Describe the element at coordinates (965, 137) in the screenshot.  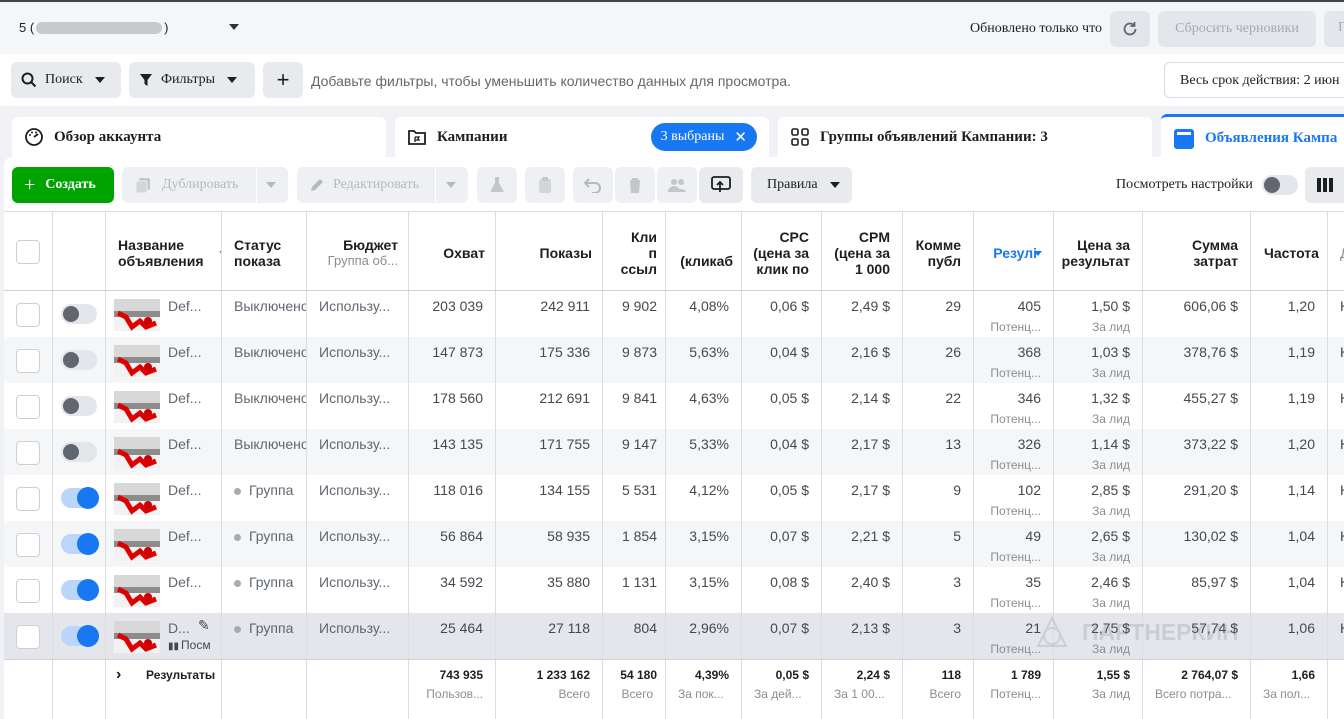
I see `tab-ad-sets: Группы объявлений Кампании: 3` at that location.